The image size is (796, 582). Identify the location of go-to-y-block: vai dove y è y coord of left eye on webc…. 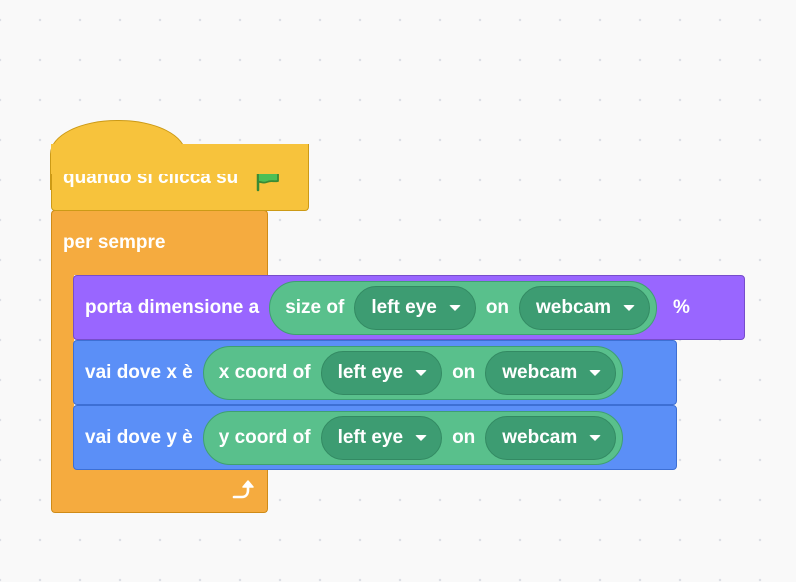
(375, 437).